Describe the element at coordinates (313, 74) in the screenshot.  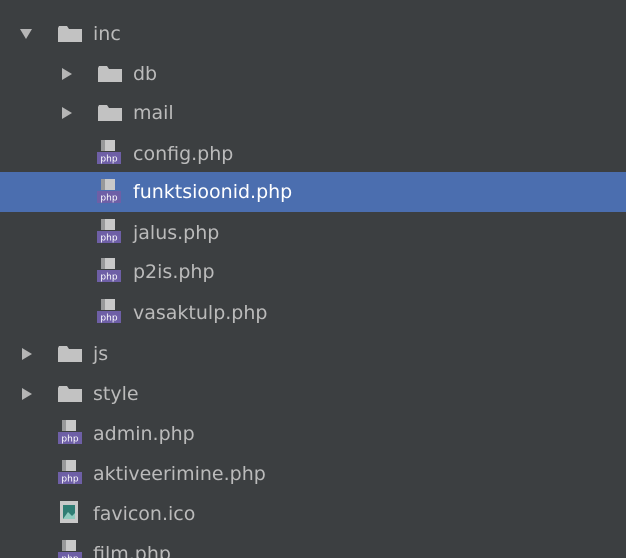
I see `tree-item-db: db` at that location.